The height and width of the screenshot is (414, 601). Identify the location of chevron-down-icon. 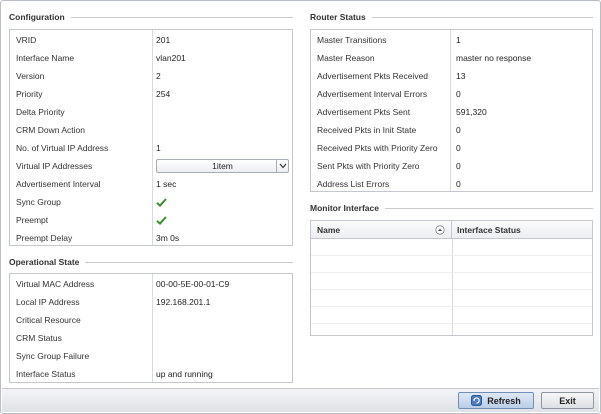
(282, 166).